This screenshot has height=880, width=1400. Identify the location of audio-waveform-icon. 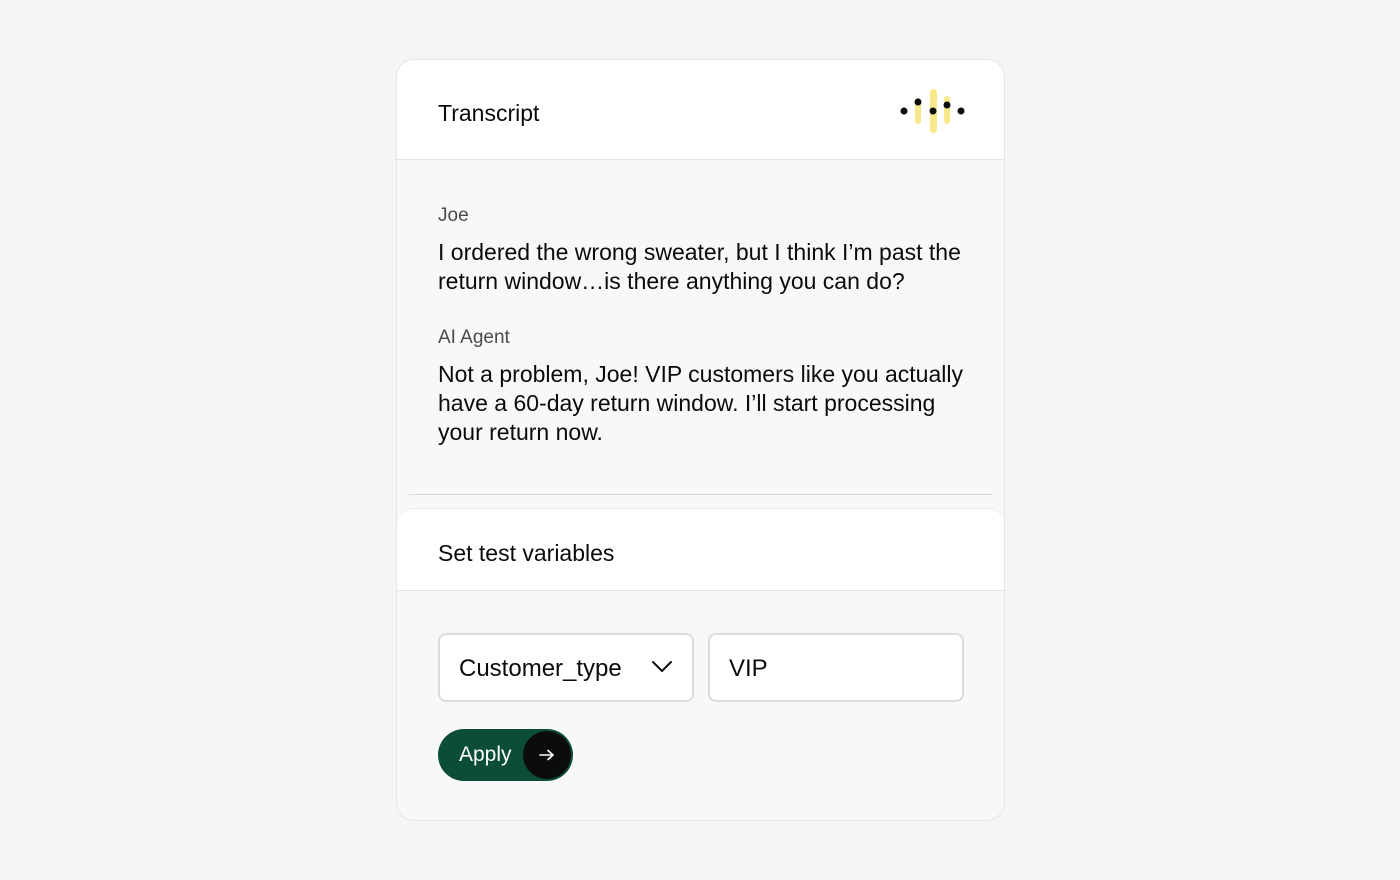
(932, 111).